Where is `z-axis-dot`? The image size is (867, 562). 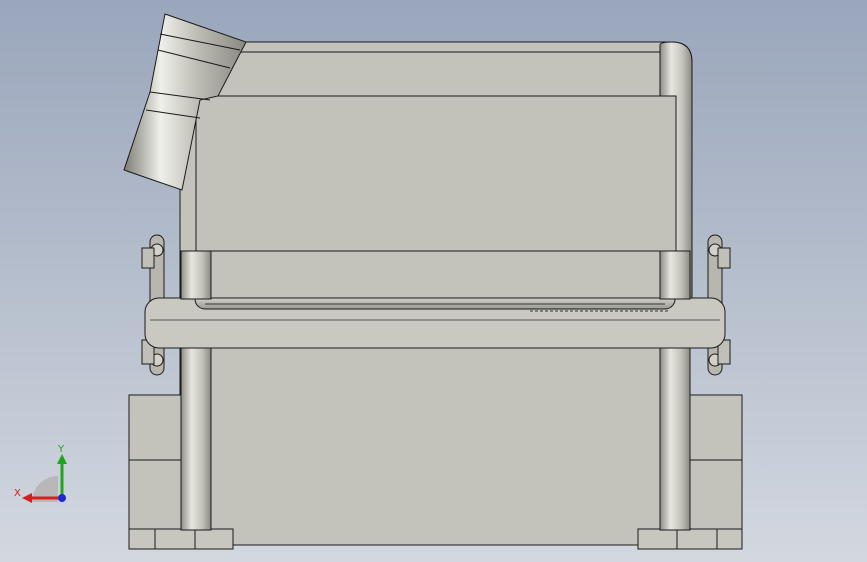
z-axis-dot is located at coordinates (62, 498).